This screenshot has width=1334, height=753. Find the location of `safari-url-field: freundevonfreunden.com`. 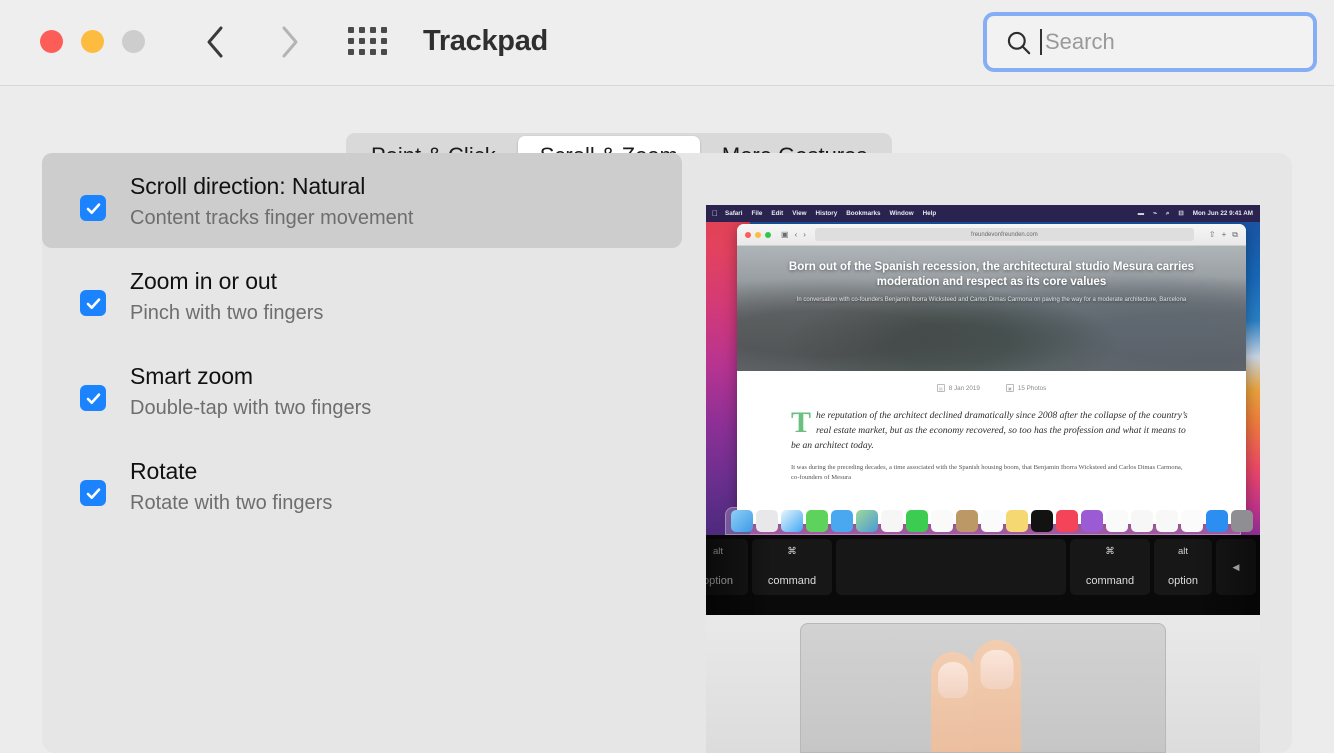

safari-url-field: freundevonfreunden.com is located at coordinates (1004, 234).